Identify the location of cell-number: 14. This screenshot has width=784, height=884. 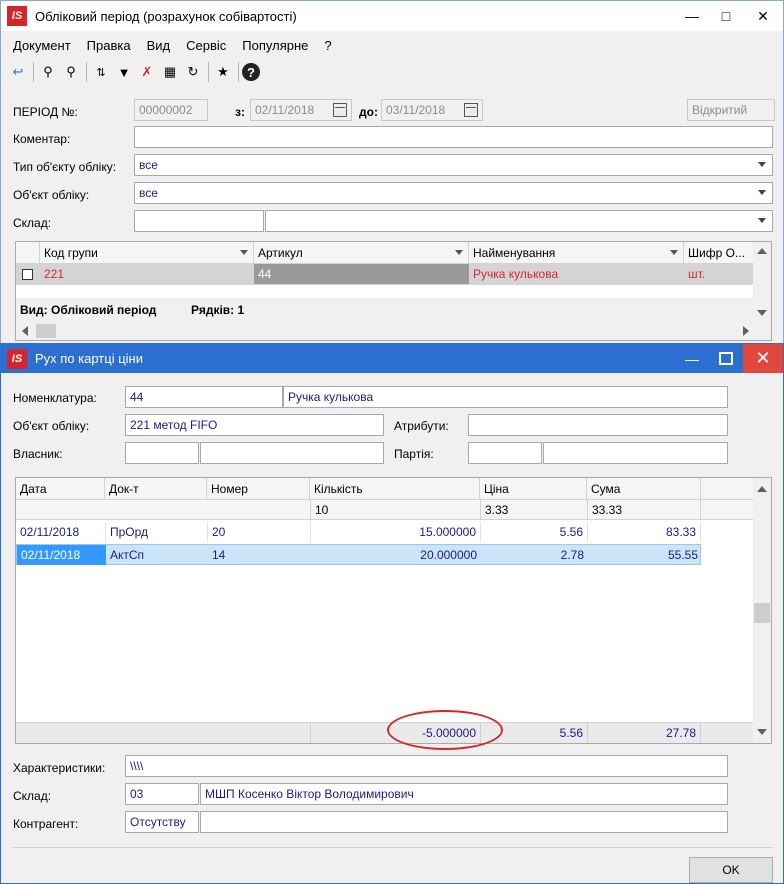
(219, 555).